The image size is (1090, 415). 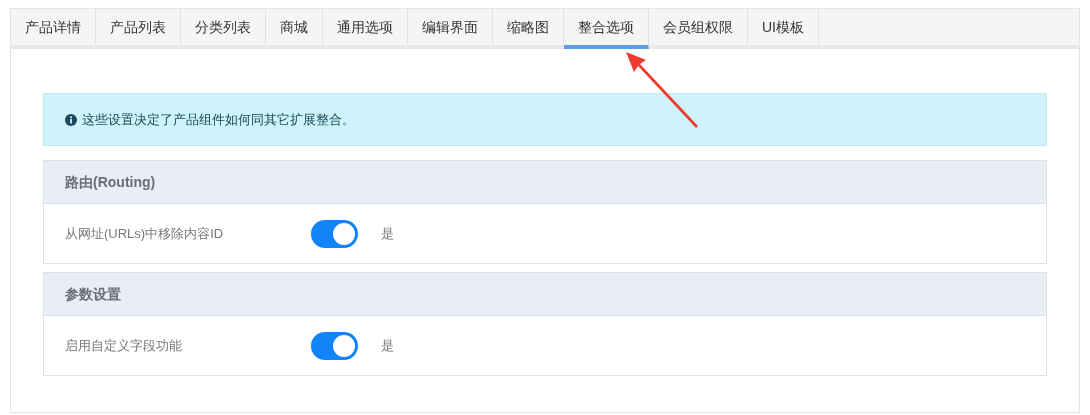 What do you see at coordinates (223, 29) in the screenshot?
I see `tab: 分类列表` at bounding box center [223, 29].